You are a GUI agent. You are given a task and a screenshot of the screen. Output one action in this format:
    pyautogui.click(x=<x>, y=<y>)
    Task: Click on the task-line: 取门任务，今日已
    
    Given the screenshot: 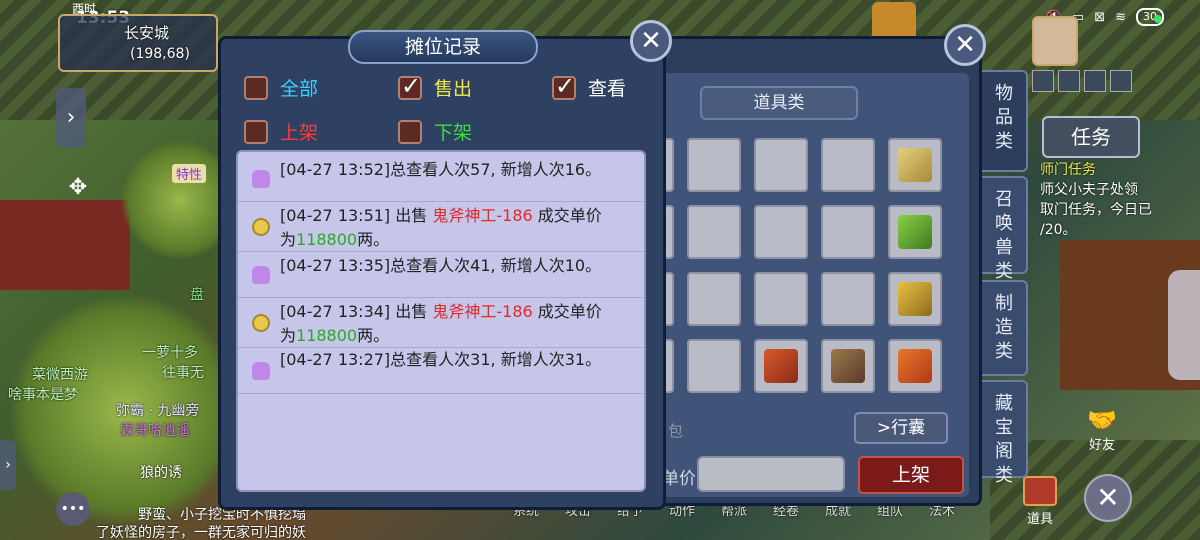 What is the action you would take?
    pyautogui.click(x=1096, y=210)
    